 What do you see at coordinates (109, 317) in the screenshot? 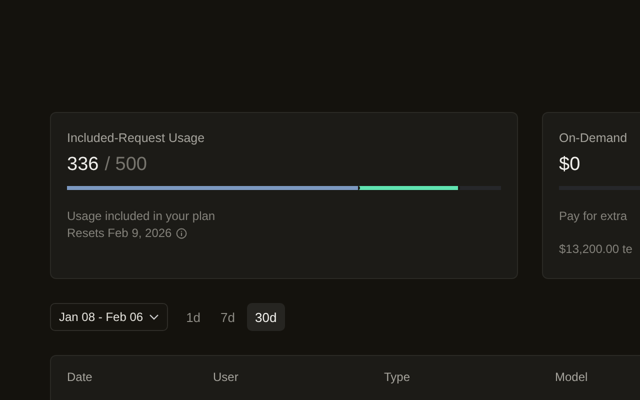
I see `date-range-dropdown: Jan 08 - Feb 06` at bounding box center [109, 317].